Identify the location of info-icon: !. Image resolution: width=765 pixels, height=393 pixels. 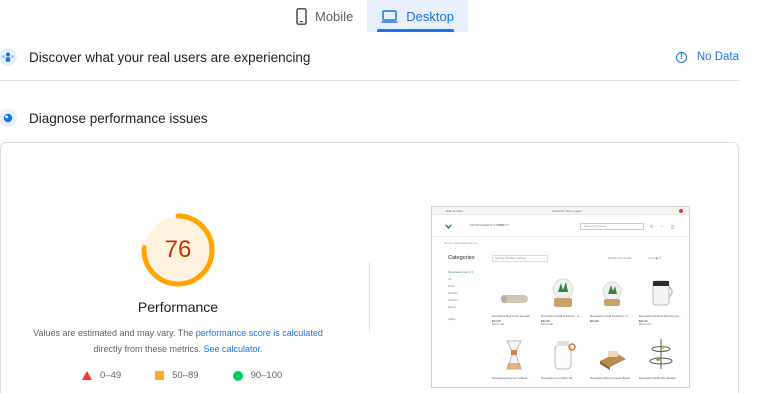
(681, 57).